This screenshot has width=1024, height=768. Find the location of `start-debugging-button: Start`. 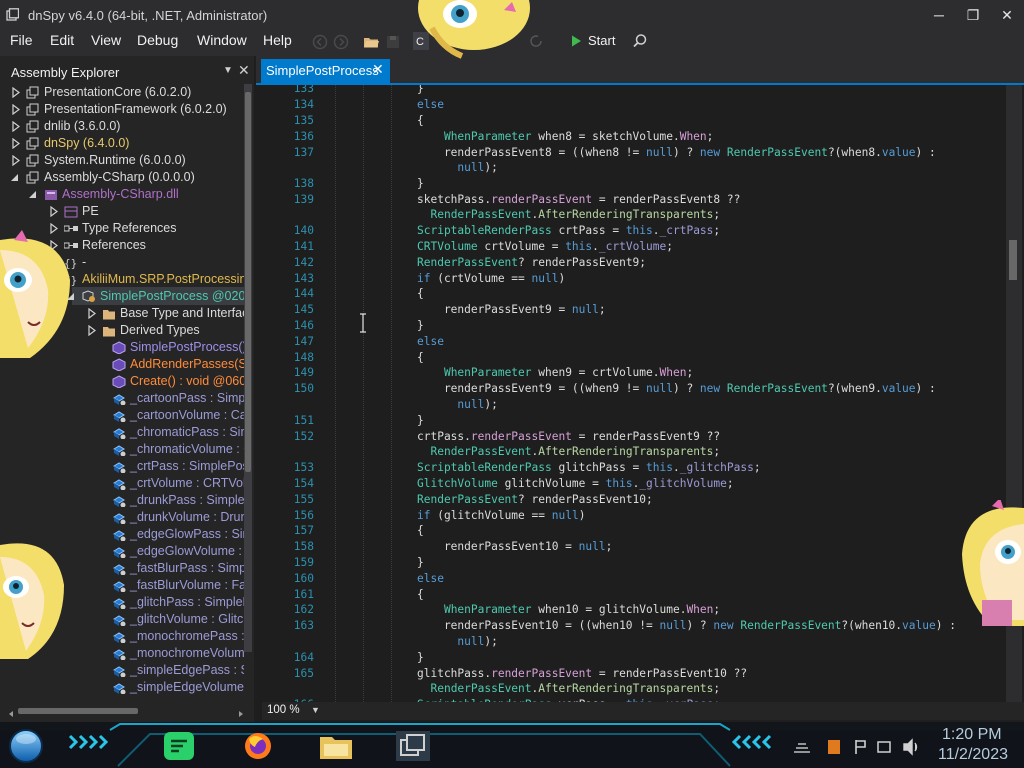

start-debugging-button: Start is located at coordinates (596, 41).